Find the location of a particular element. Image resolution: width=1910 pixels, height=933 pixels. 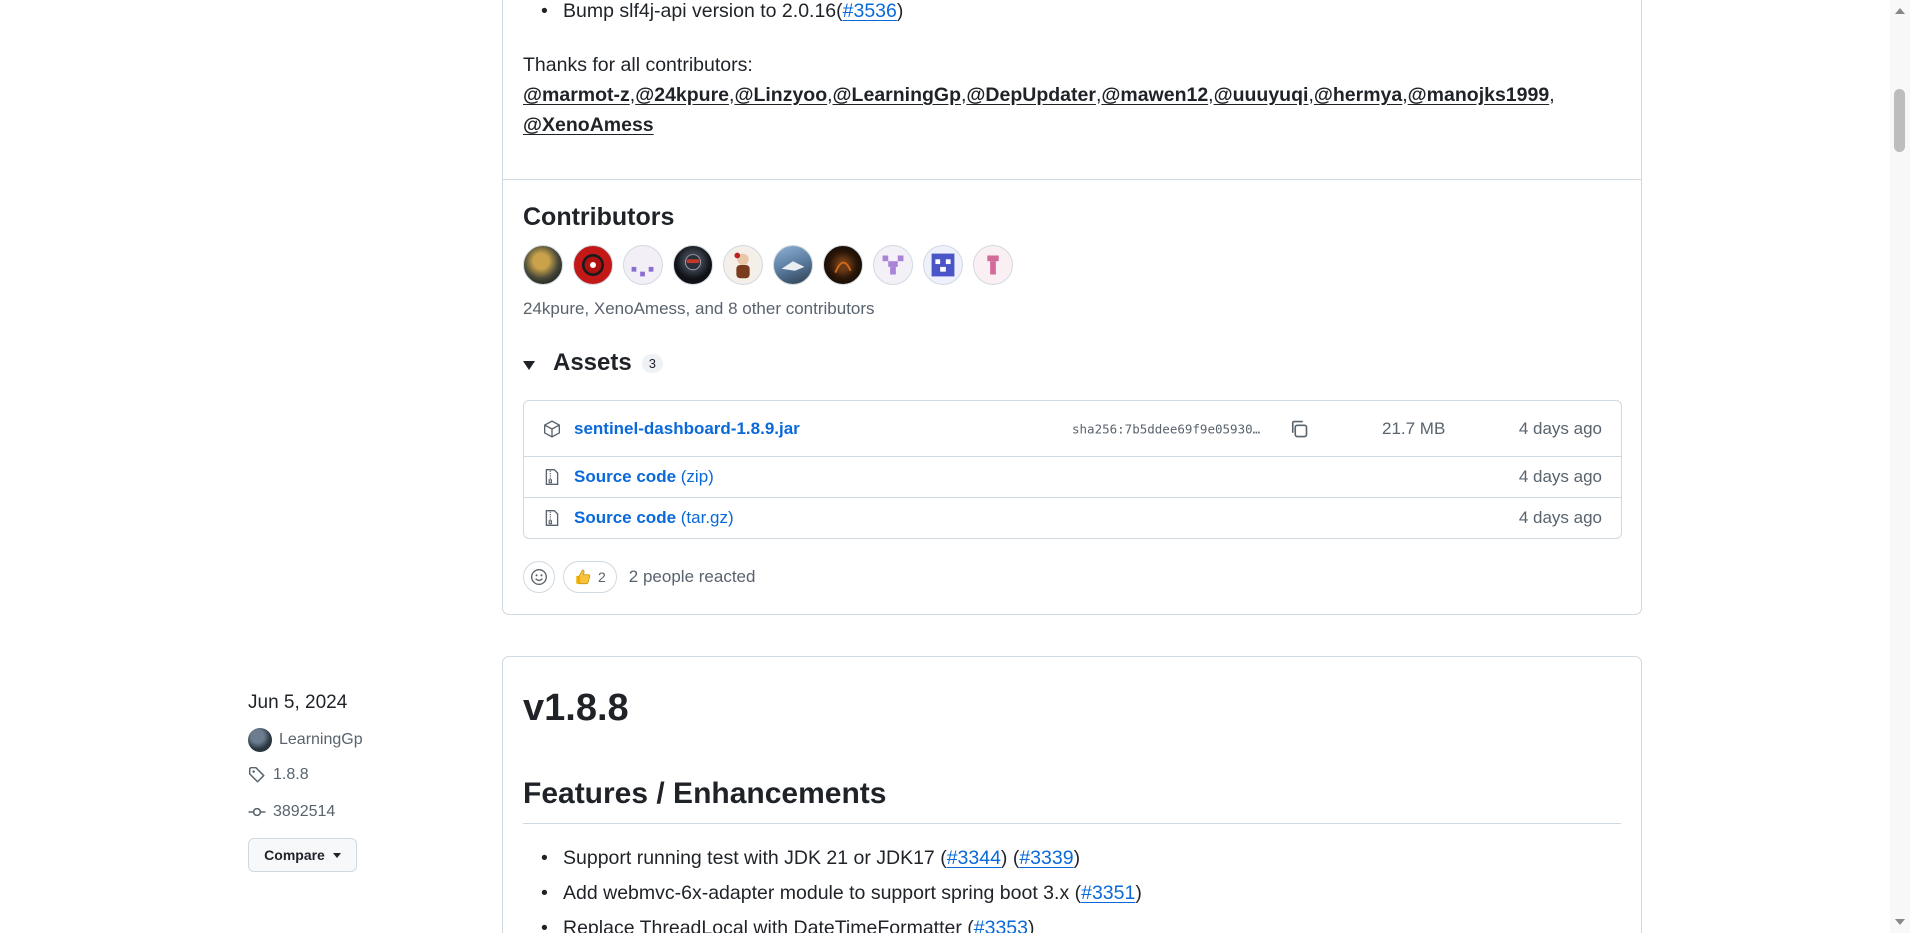

assets-count-badge: 3 is located at coordinates (652, 363).